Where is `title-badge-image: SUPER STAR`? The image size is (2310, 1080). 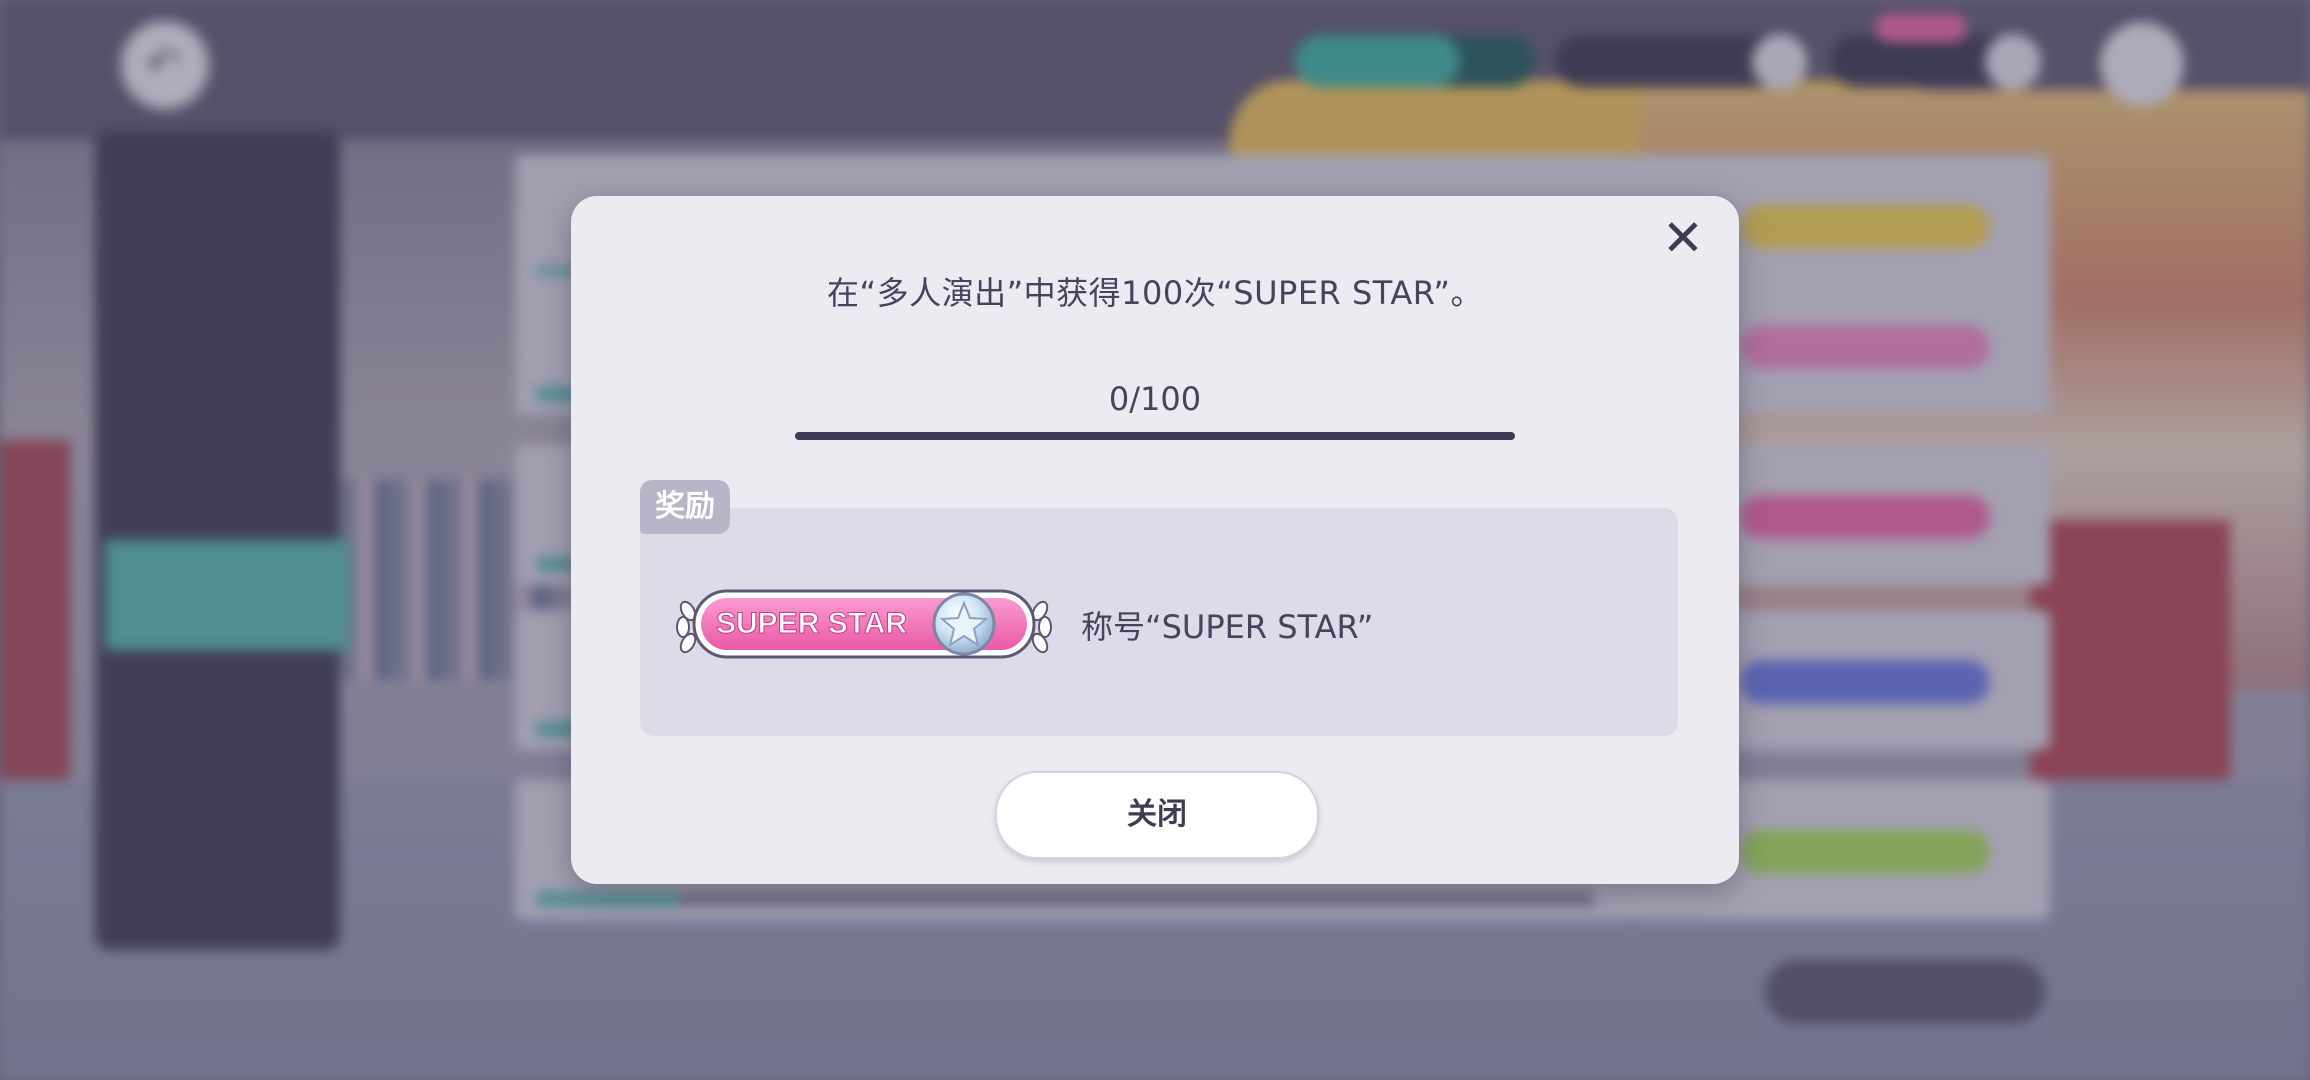 title-badge-image: SUPER STAR is located at coordinates (864, 624).